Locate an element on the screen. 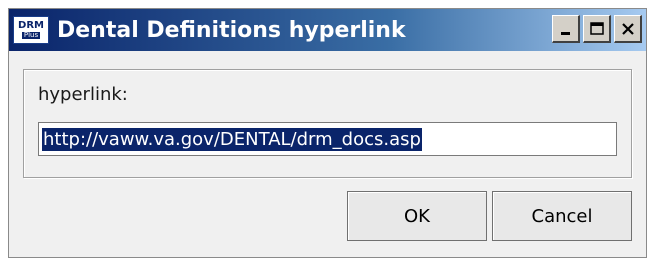 The image size is (653, 264). maximize-icon is located at coordinates (596, 28).